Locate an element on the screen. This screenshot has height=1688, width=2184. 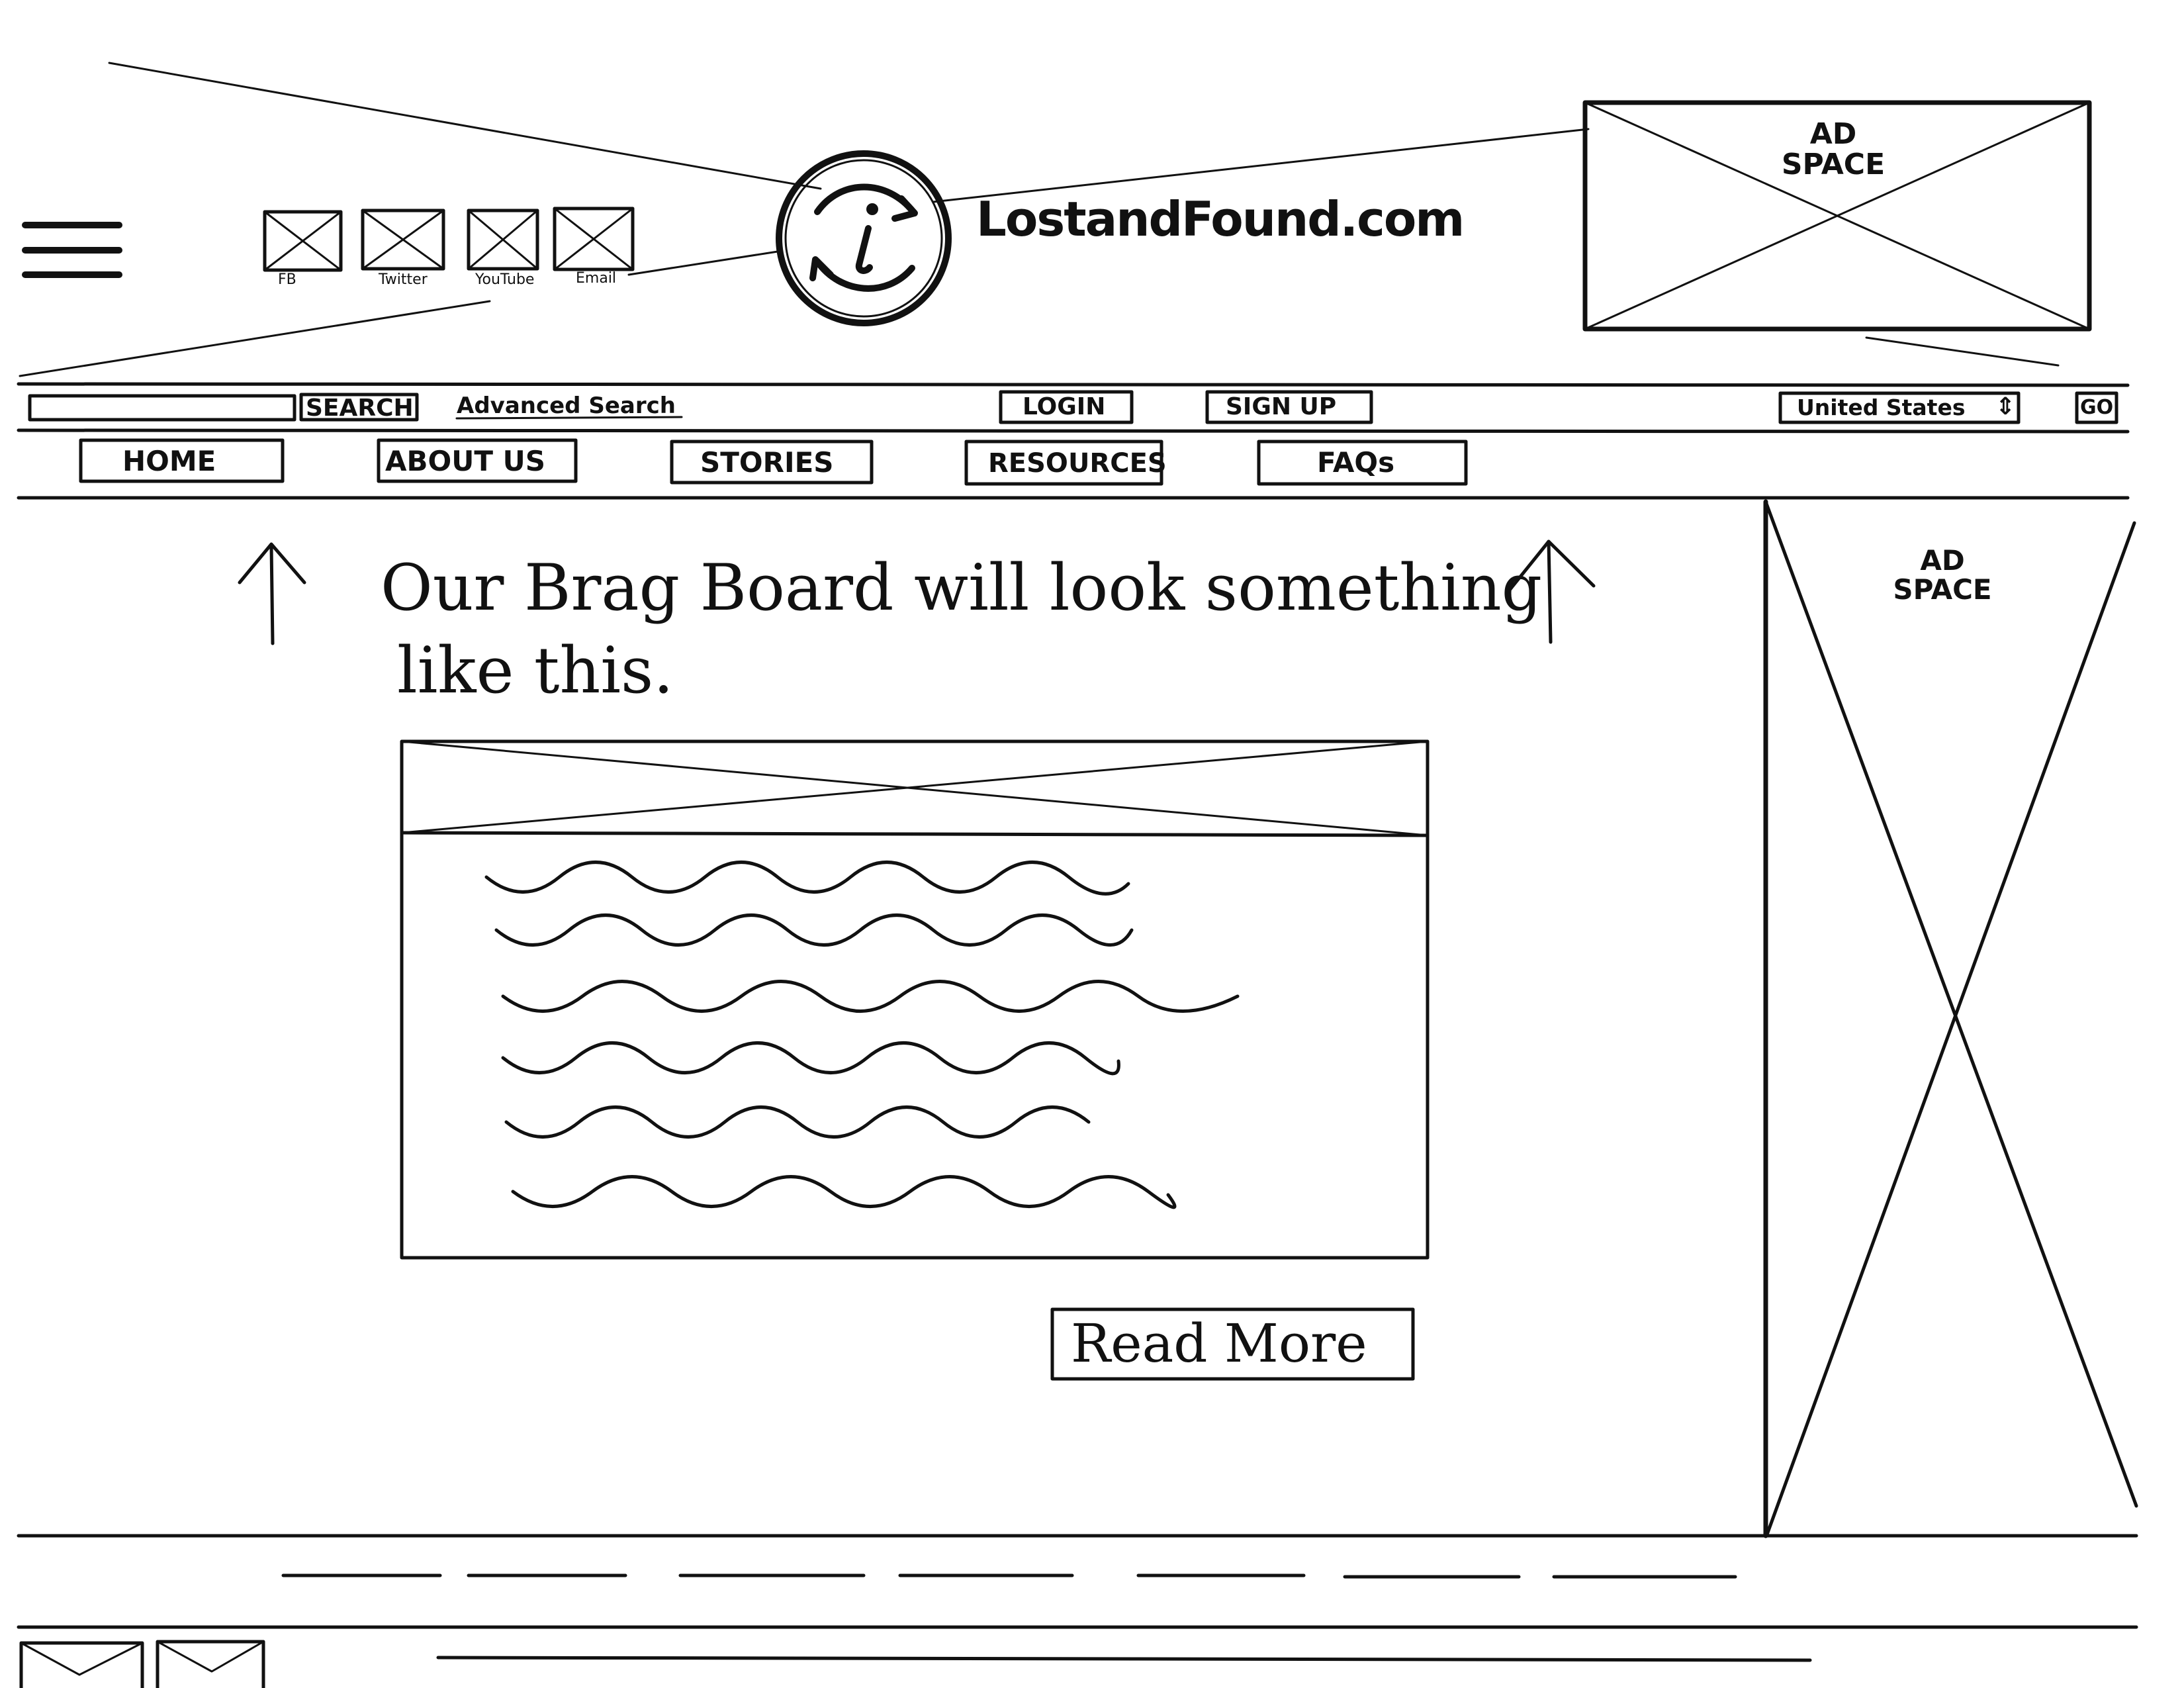
read-more-button: Read More is located at coordinates (1219, 1343).